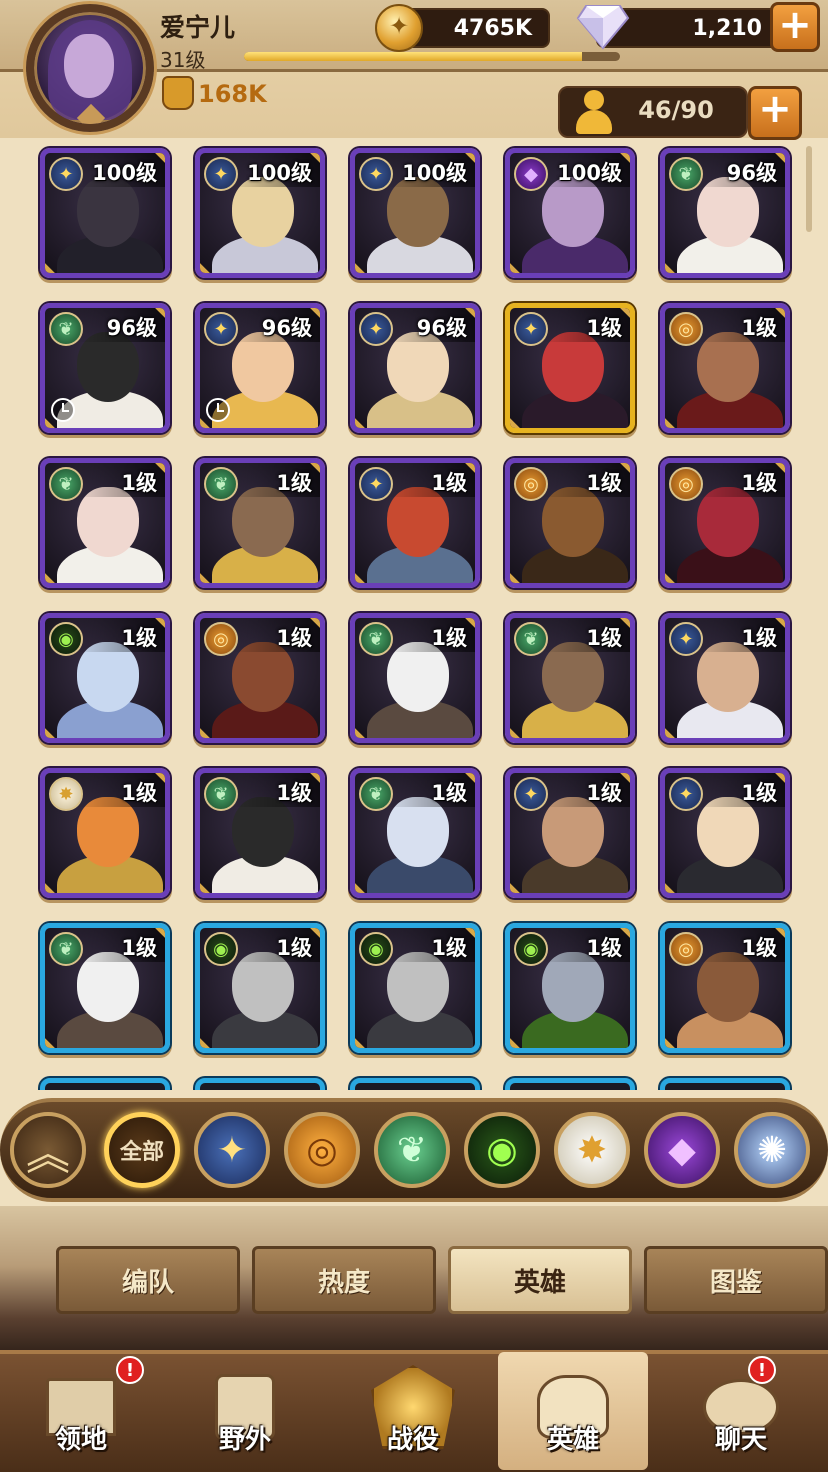  What do you see at coordinates (90, 68) in the screenshot?
I see `player-avatar` at bounding box center [90, 68].